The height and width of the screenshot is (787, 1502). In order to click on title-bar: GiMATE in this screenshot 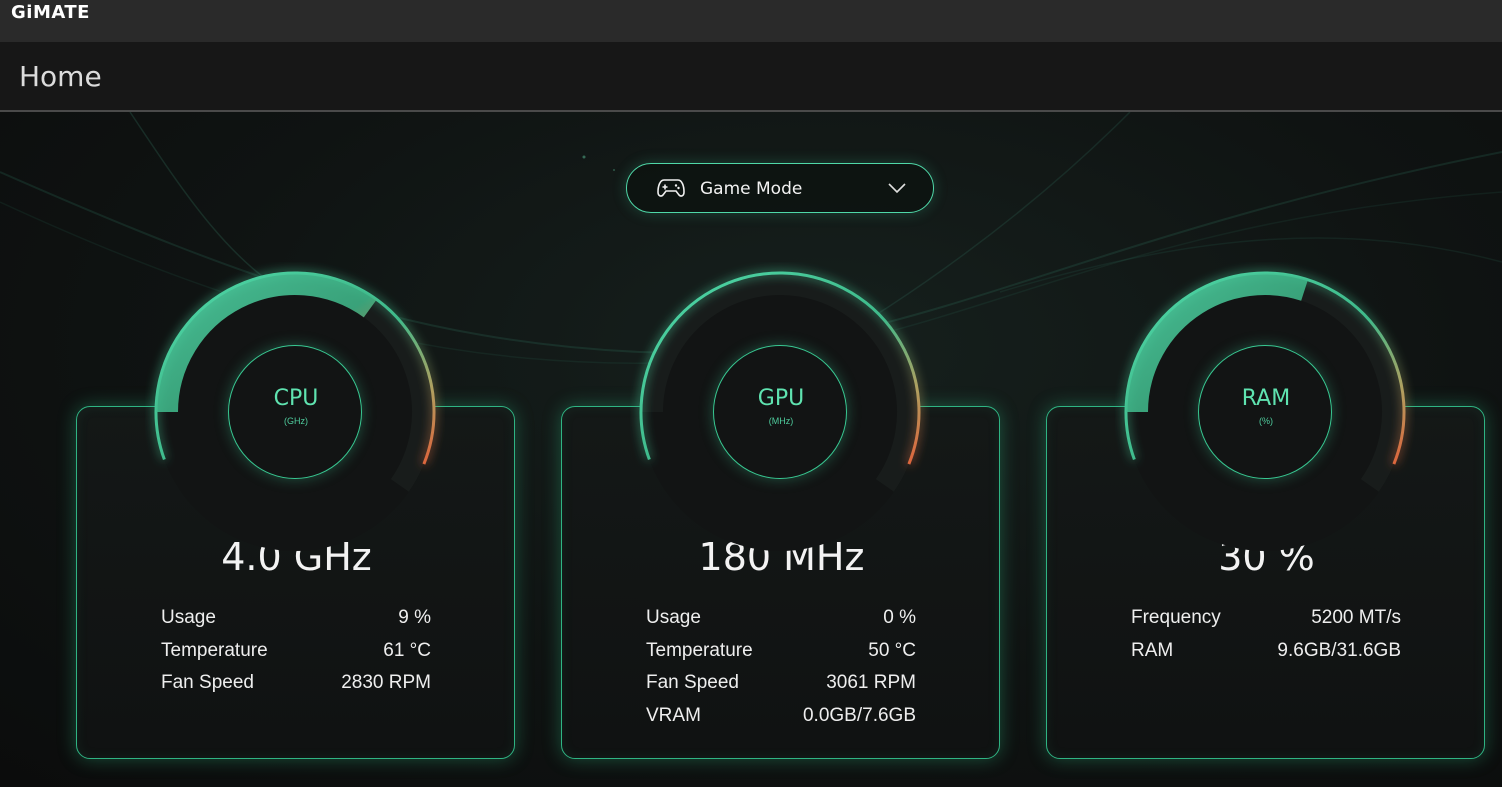, I will do `click(751, 21)`.